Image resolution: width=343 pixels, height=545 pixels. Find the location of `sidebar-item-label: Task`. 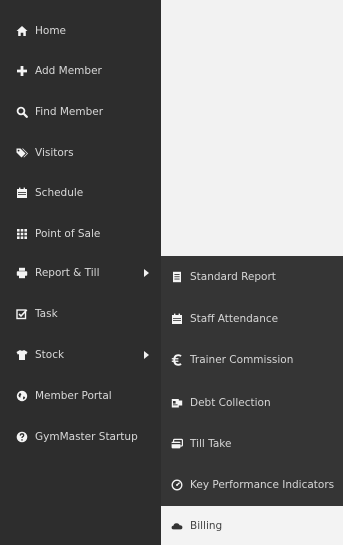

sidebar-item-label: Task is located at coordinates (46, 314).